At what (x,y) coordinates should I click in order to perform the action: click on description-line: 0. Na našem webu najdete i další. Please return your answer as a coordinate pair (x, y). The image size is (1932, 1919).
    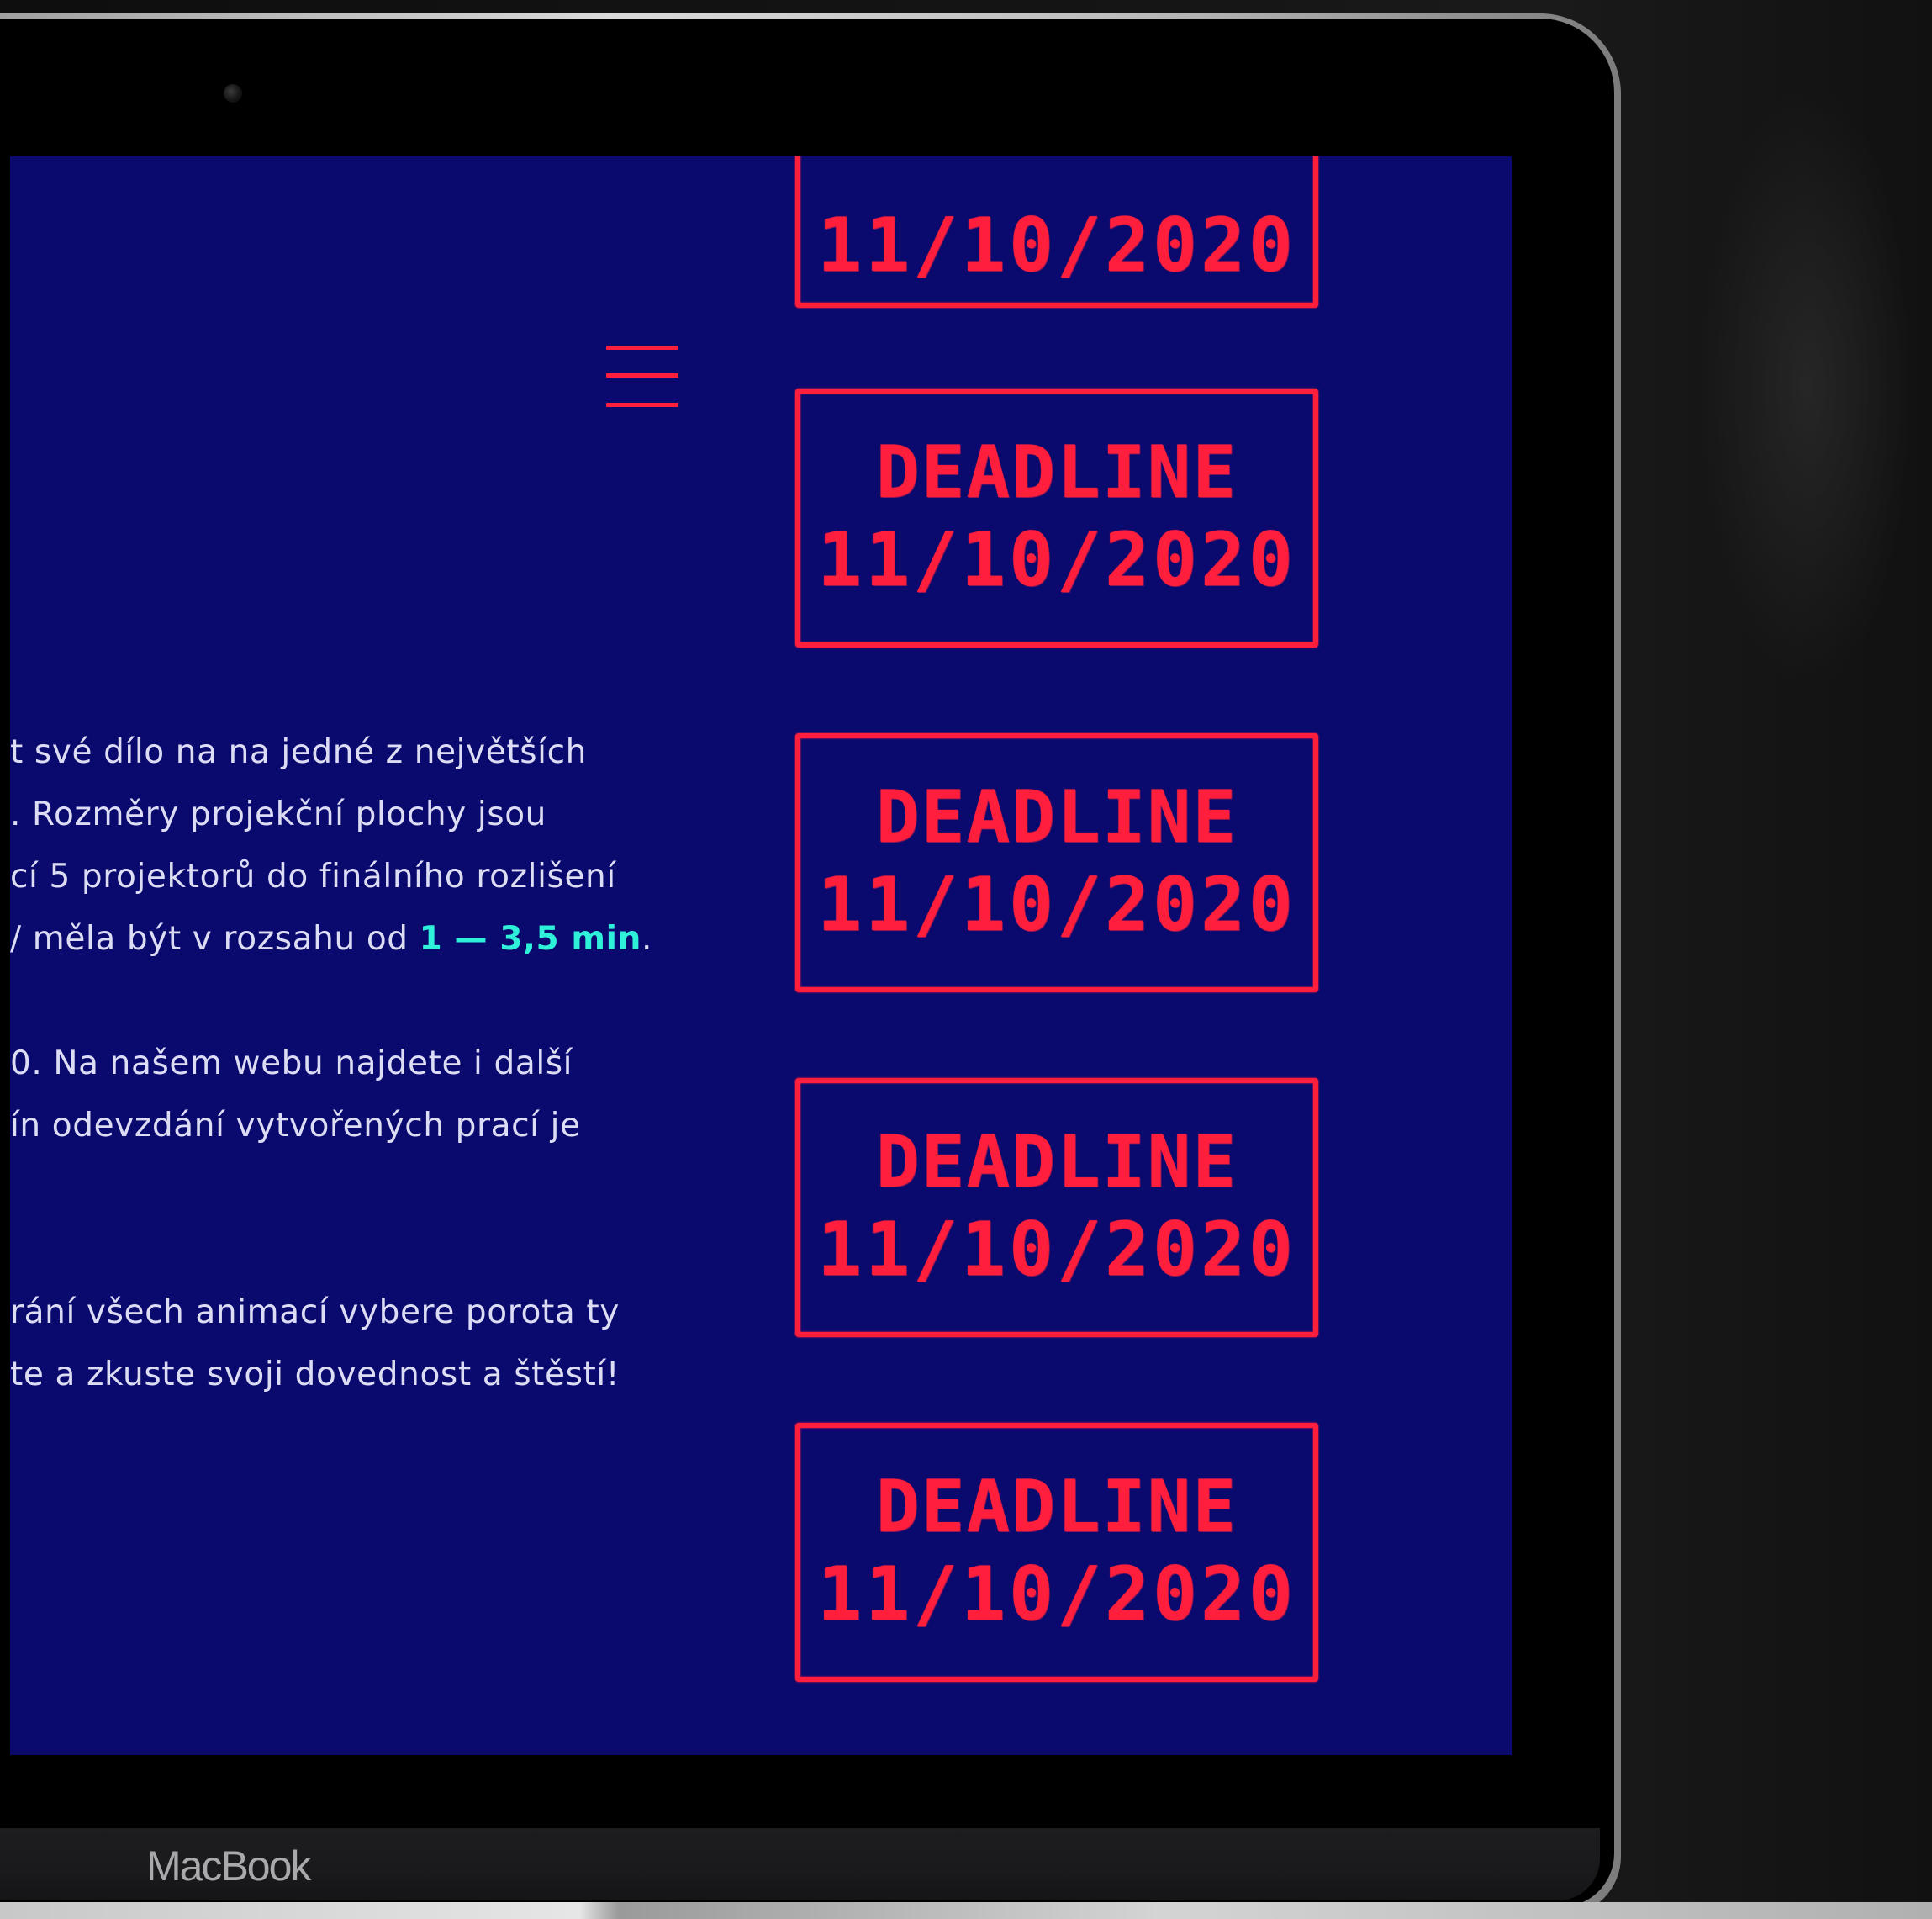
    Looking at the image, I should click on (291, 1063).